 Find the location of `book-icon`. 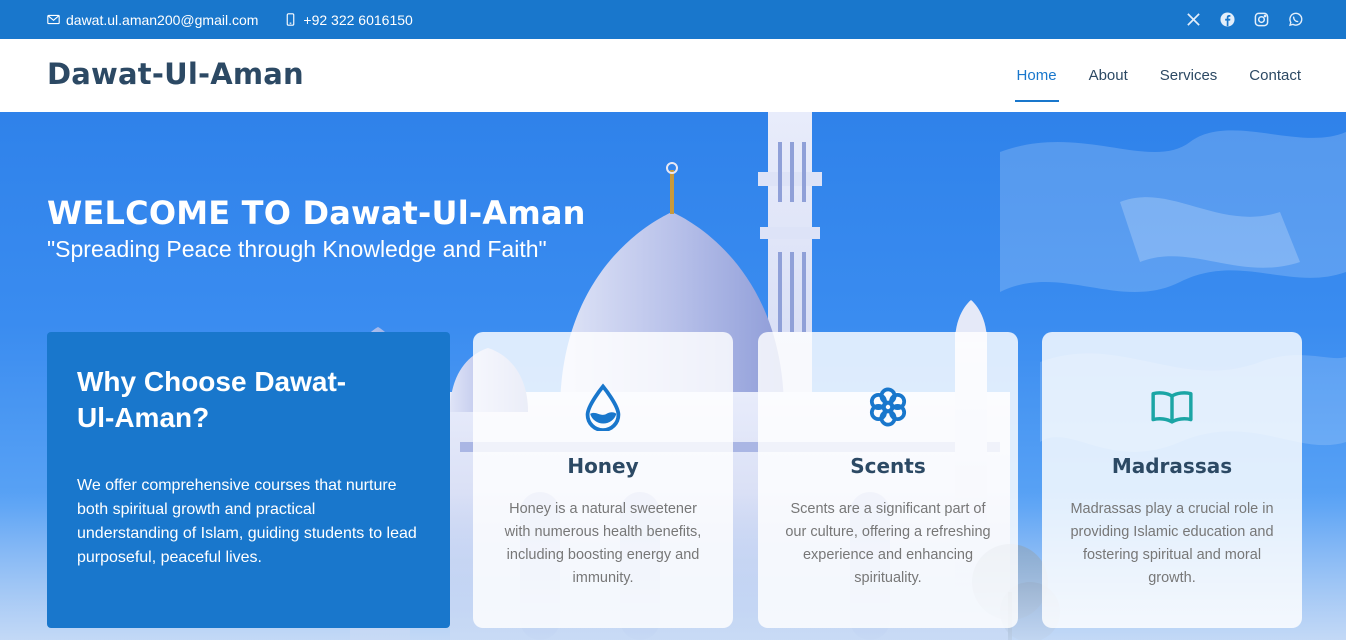

book-icon is located at coordinates (1172, 407).